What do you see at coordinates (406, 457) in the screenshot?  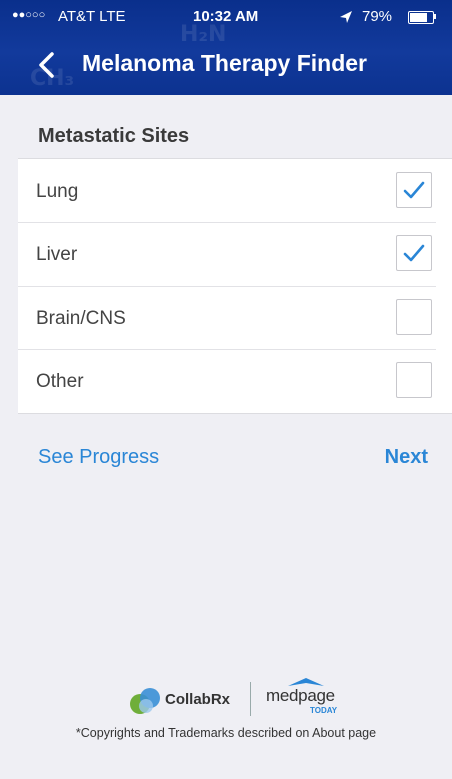 I see `next-button: Next` at bounding box center [406, 457].